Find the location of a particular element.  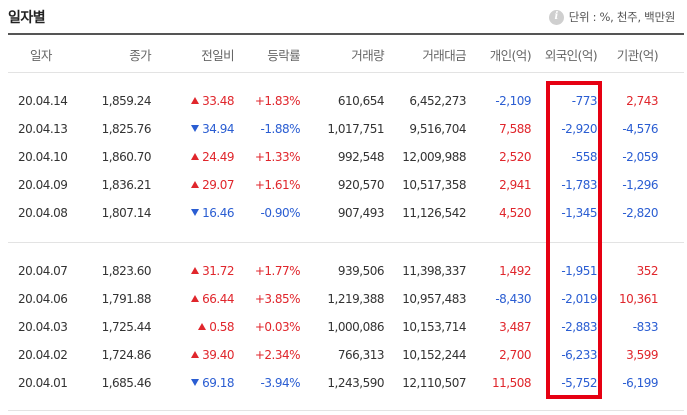

change-value: 33.48 is located at coordinates (218, 101).